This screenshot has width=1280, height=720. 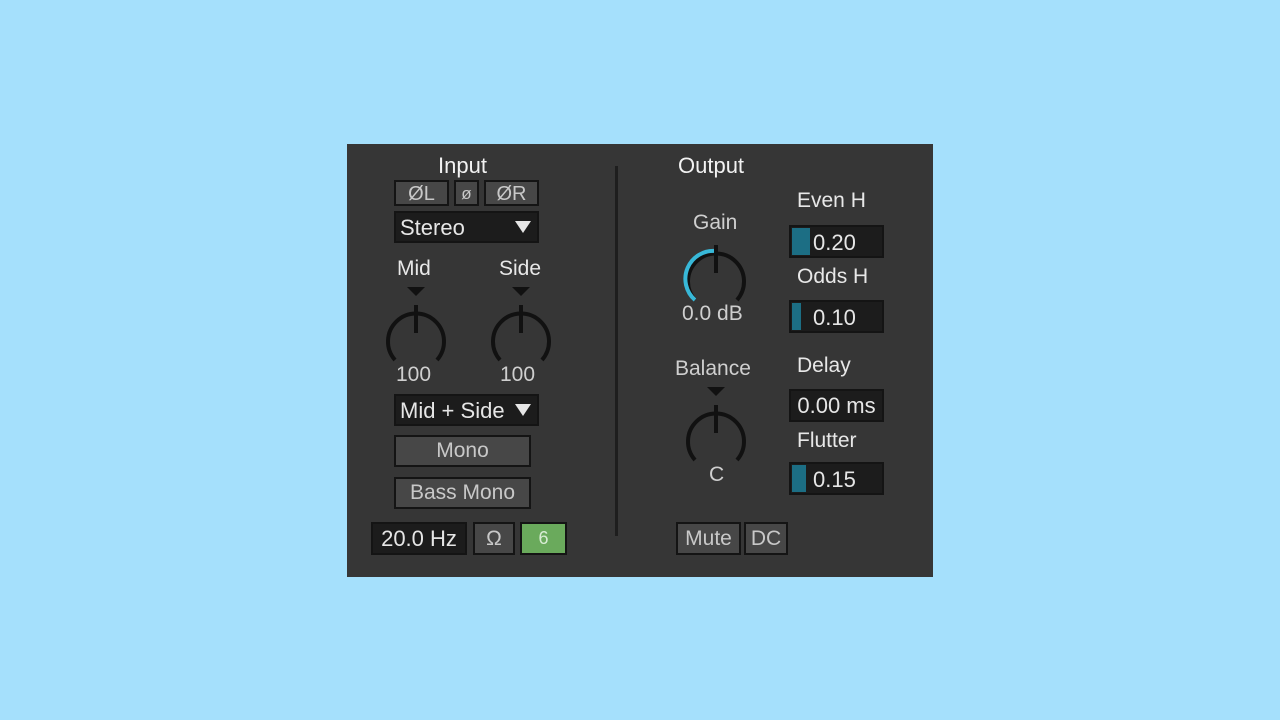 What do you see at coordinates (414, 374) in the screenshot?
I see `mid-value: 100` at bounding box center [414, 374].